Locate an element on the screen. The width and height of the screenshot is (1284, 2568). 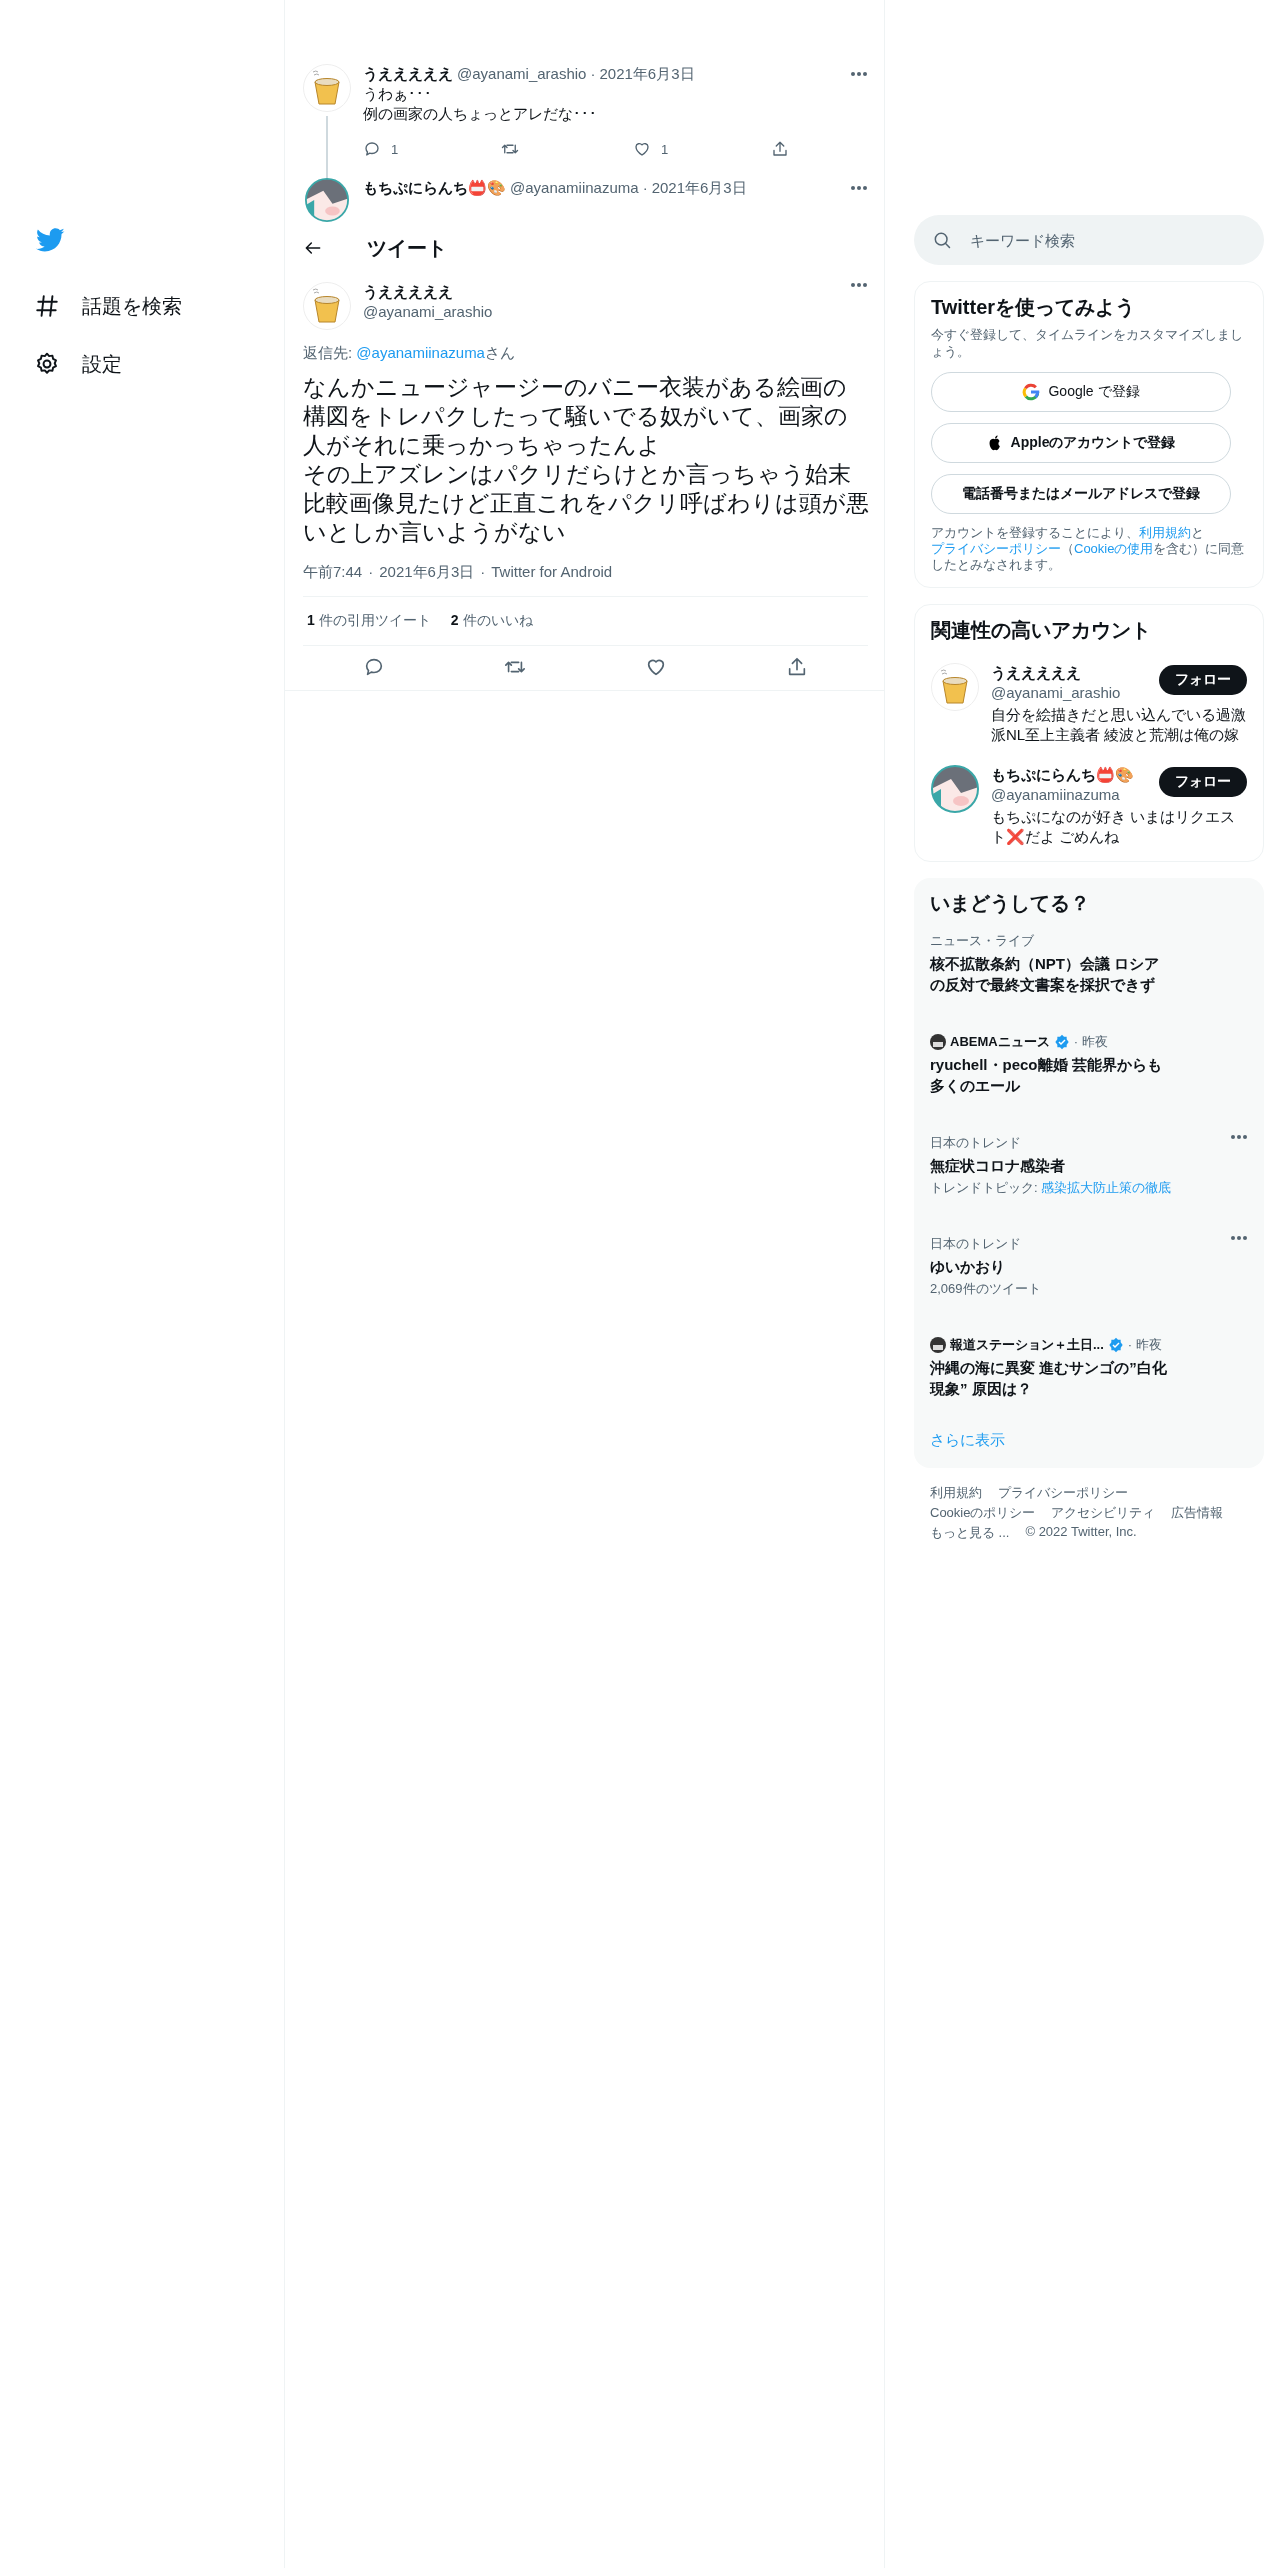
stat-link: 2 件のいいね is located at coordinates (491, 621).